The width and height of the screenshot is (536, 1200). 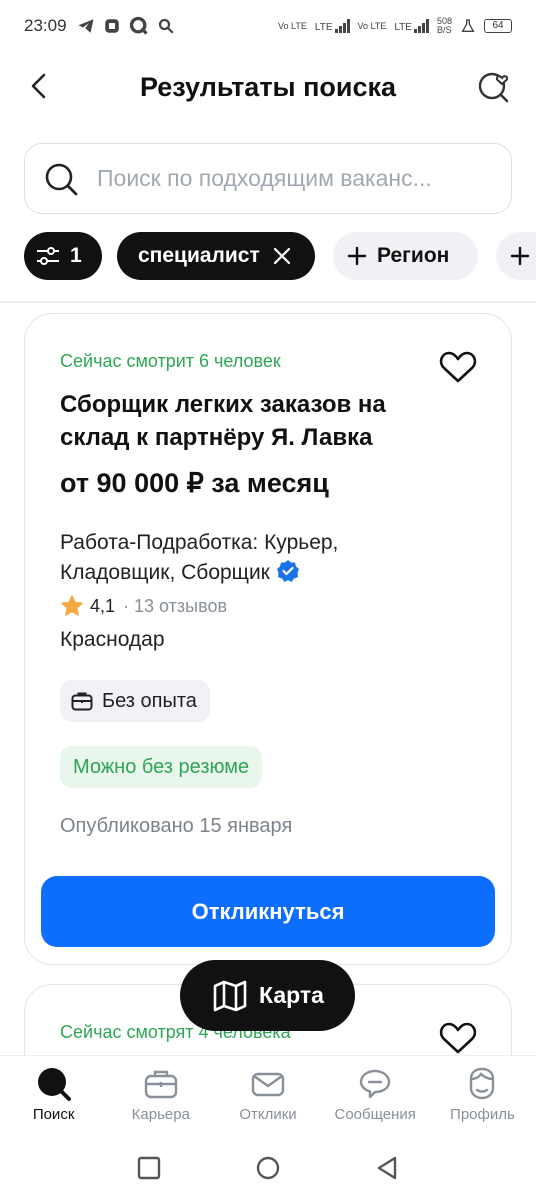 What do you see at coordinates (72, 605) in the screenshot?
I see `star-icon` at bounding box center [72, 605].